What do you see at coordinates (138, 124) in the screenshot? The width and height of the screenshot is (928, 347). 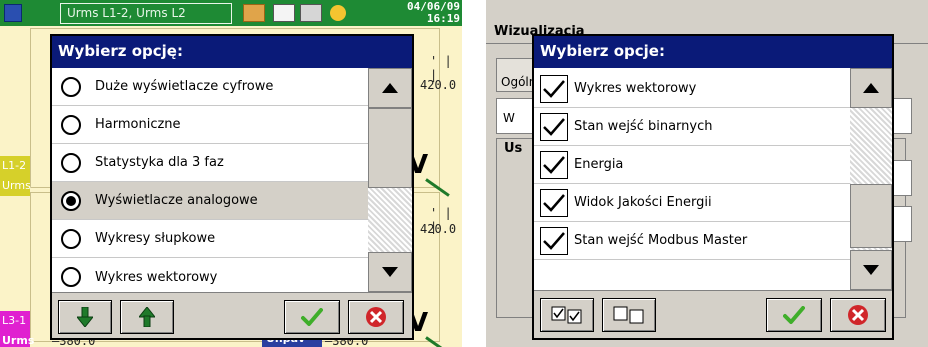 I see `option-label: Harmoniczne` at bounding box center [138, 124].